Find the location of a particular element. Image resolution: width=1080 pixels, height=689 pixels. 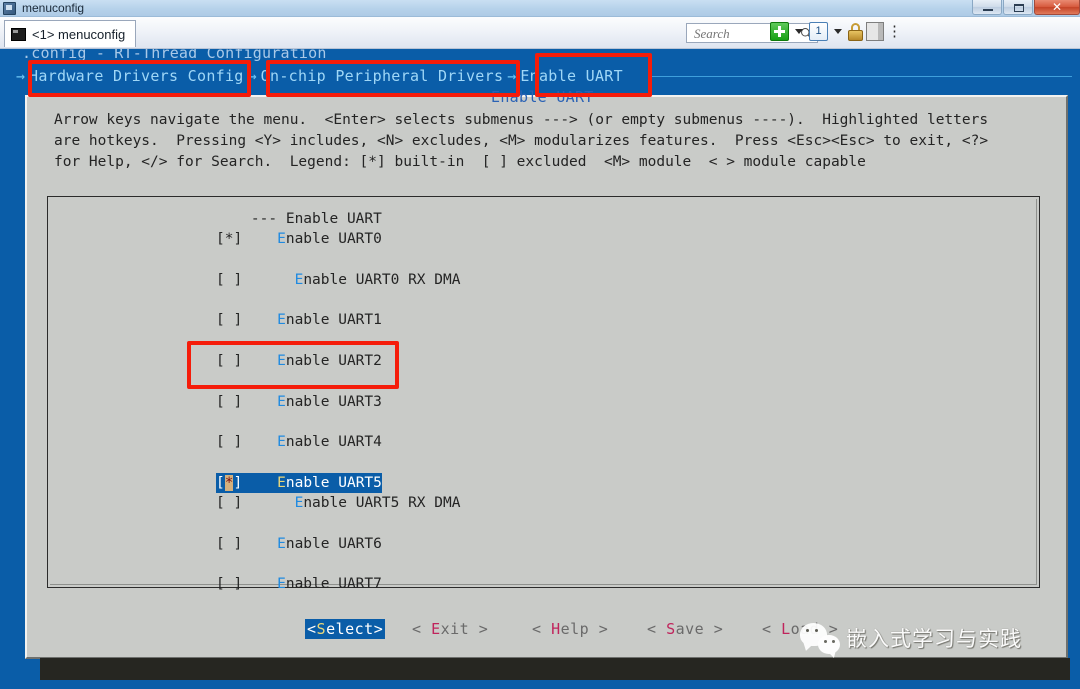

config-title: .config - RT-Thread Configuration is located at coordinates (174, 55).